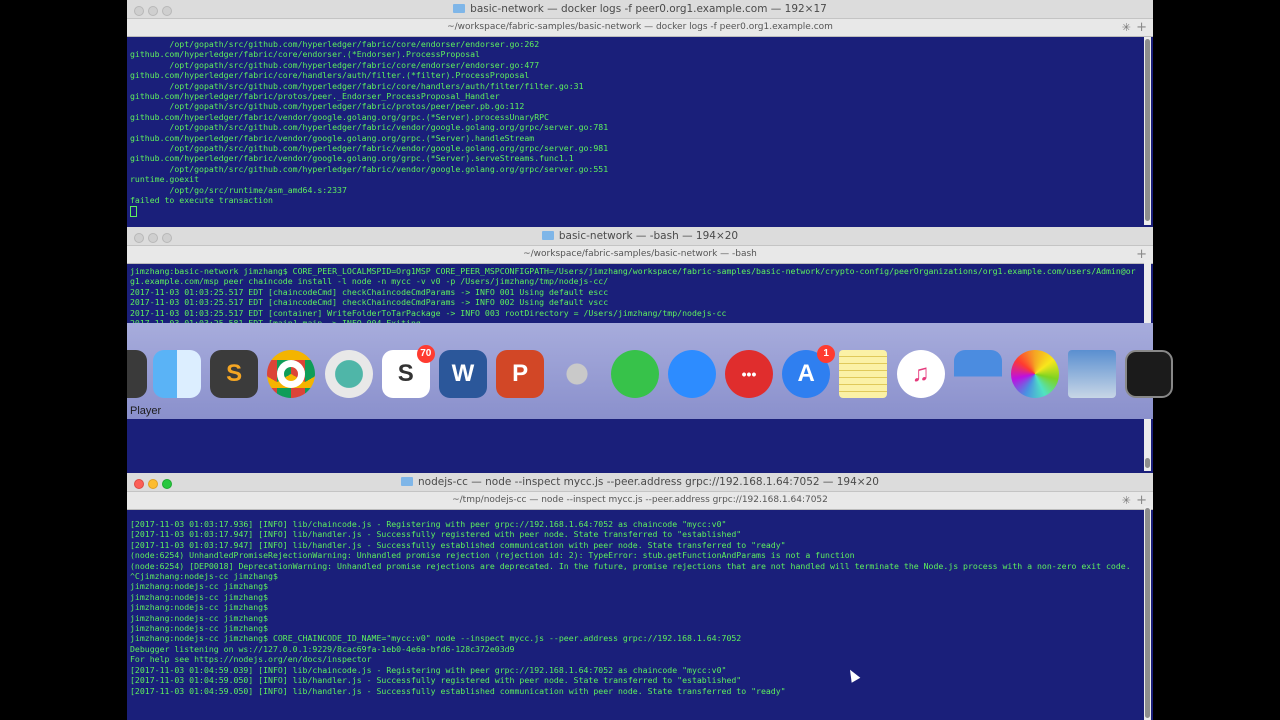 The image size is (1280, 720). I want to click on dock-icon-glyph: ♫, so click(920, 373).